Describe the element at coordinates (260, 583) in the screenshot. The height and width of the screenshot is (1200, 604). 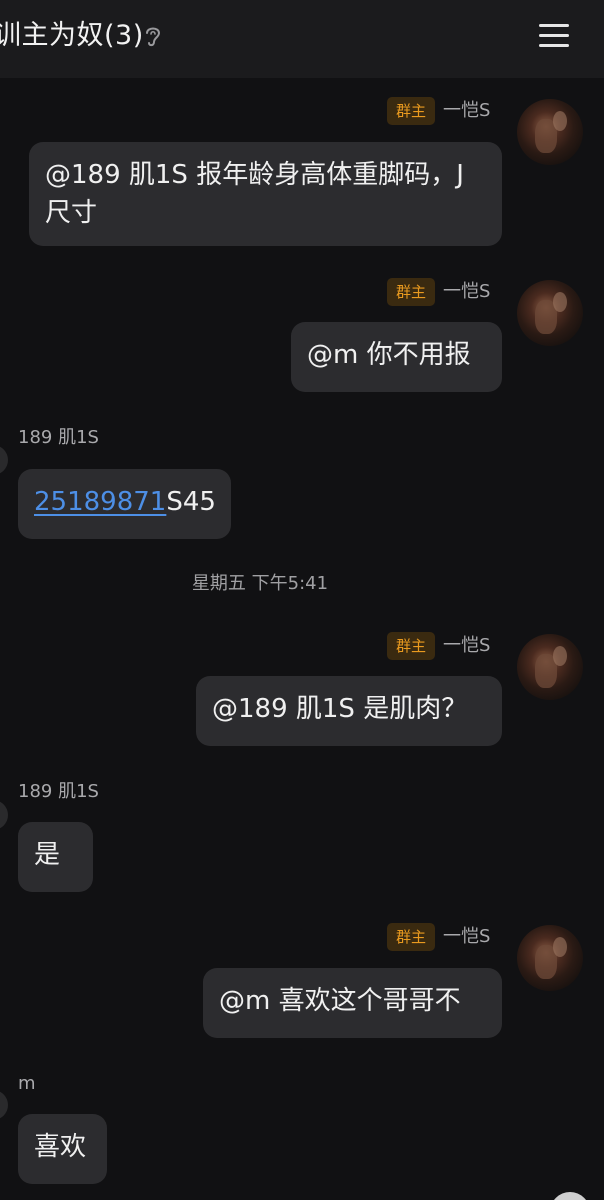
I see `message-timestamp: 星期五 下午5:41` at that location.